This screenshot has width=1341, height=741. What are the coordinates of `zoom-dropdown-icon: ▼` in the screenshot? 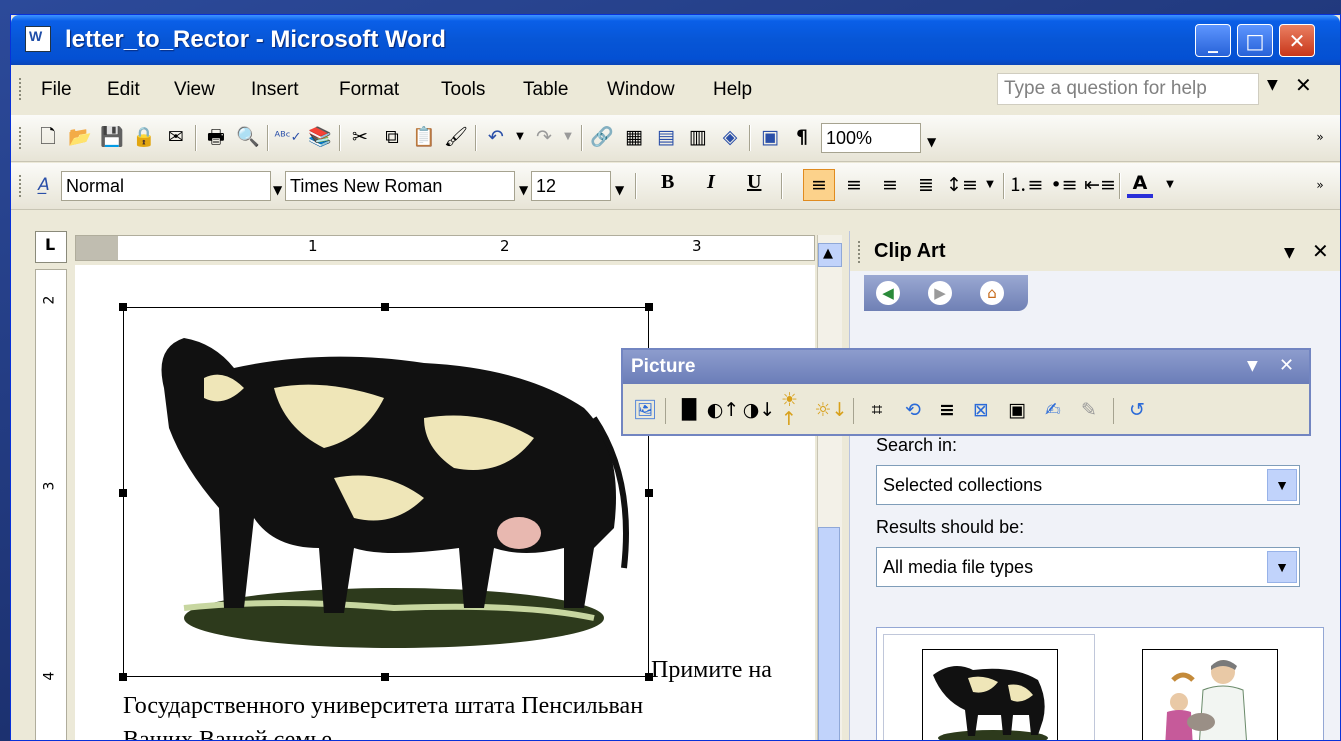 It's located at (931, 142).